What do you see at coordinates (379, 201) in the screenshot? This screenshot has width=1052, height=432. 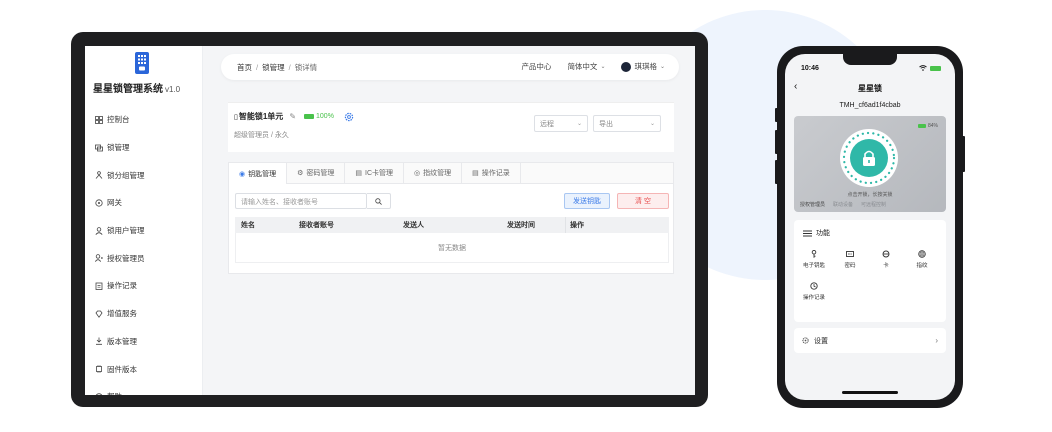 I see `search-button` at bounding box center [379, 201].